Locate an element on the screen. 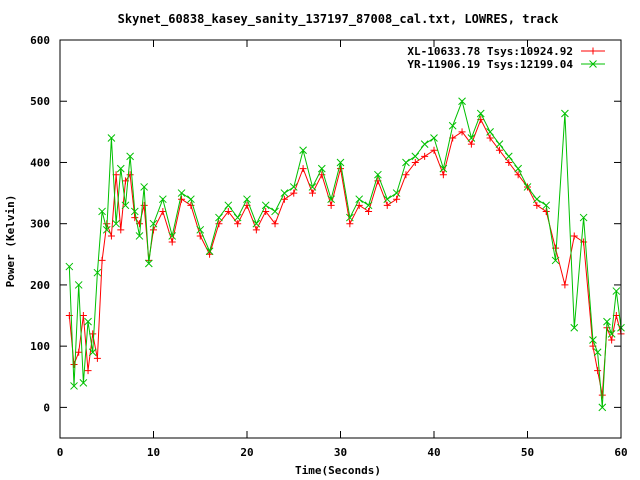 The image size is (640, 480). y-tick-label: 100 is located at coordinates (40, 346).